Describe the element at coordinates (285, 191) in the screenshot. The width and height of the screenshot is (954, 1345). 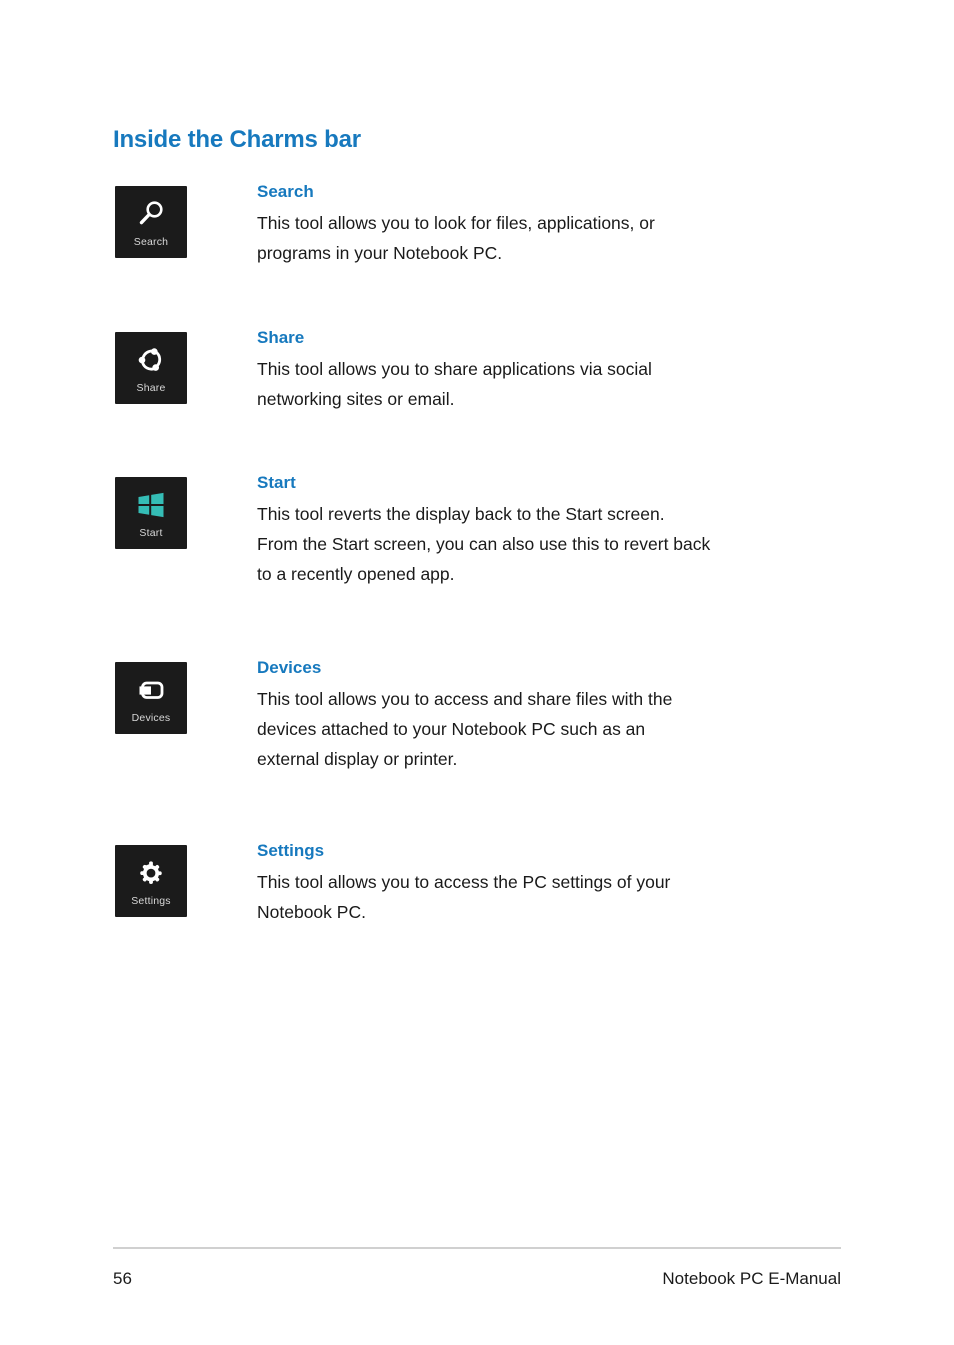
I see `charm-title: Search` at that location.